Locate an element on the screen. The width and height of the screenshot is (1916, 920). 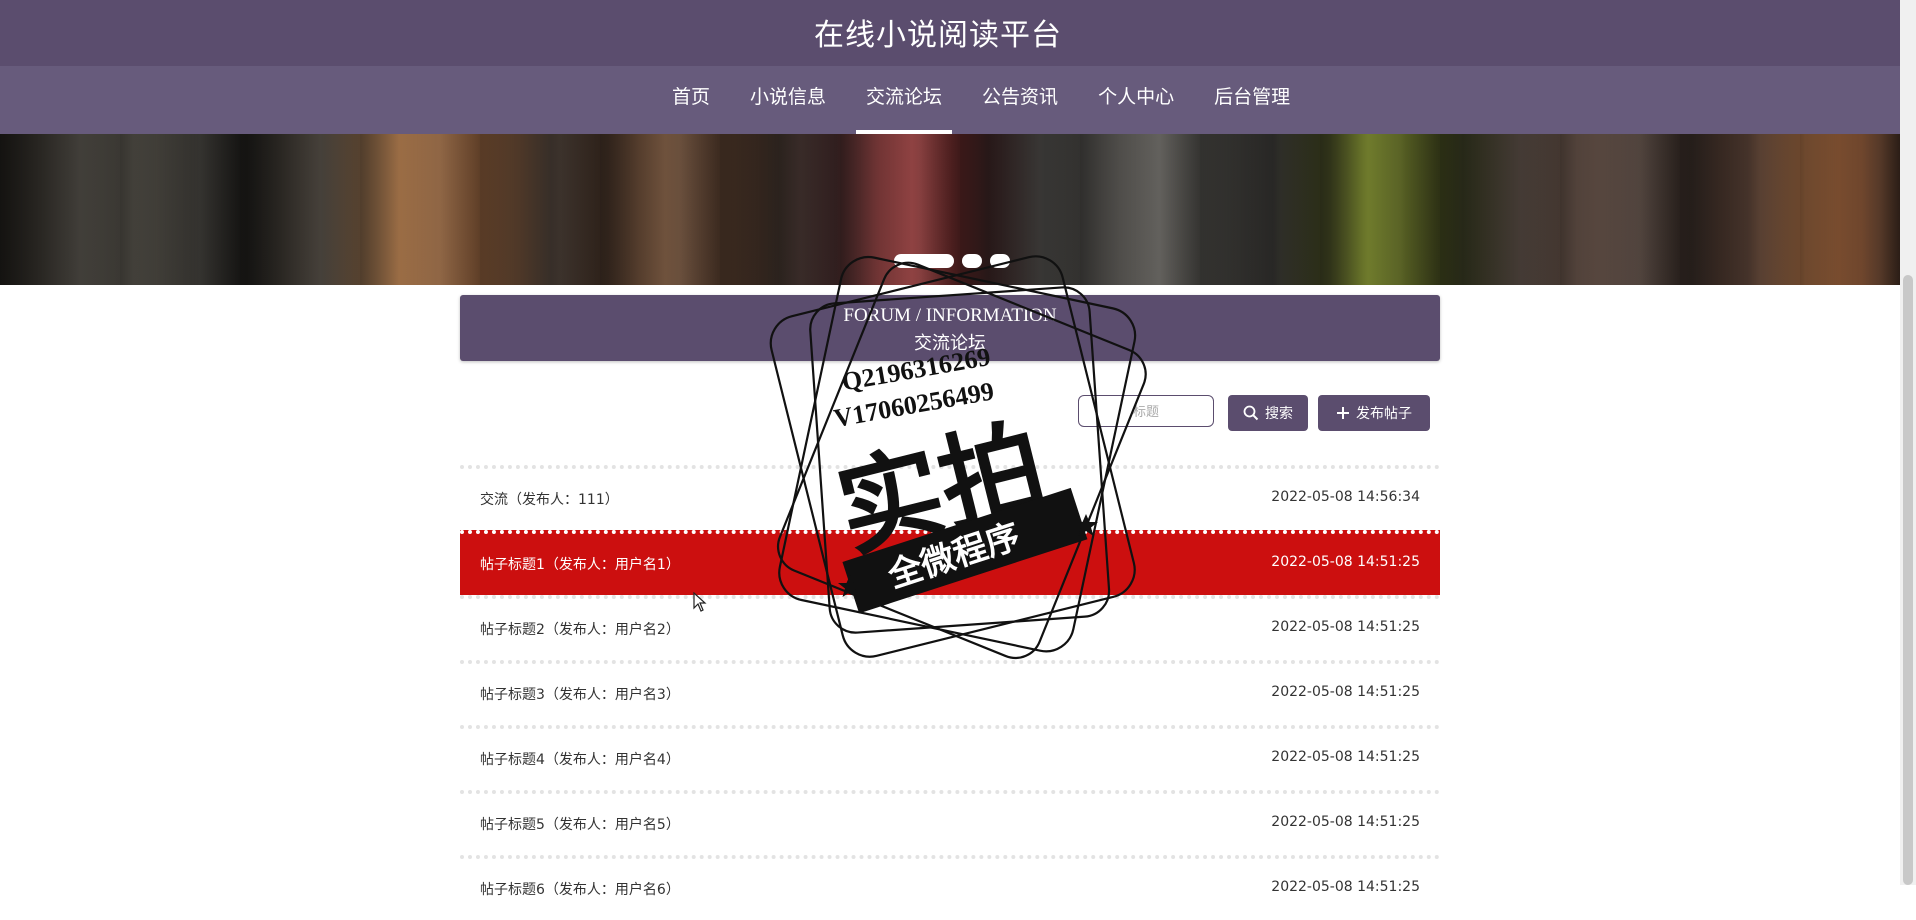
post-title: 帖子标题4（发布人：用户名4） is located at coordinates (580, 760).